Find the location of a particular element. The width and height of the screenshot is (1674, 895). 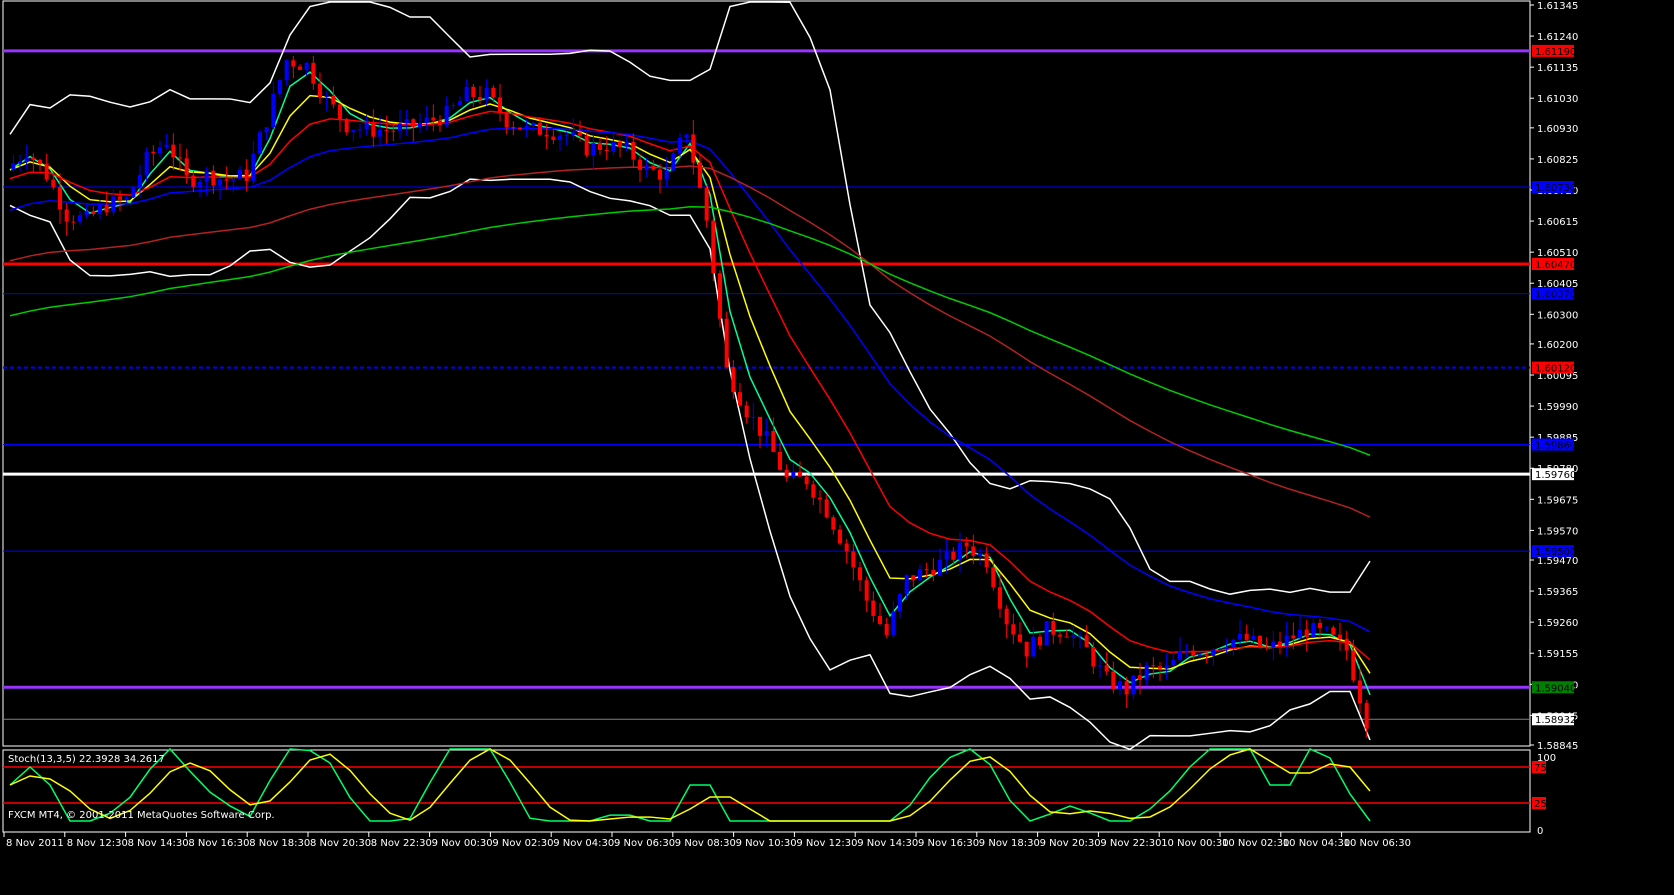

time-label: 10 Nov 00:30 is located at coordinates (1194, 843).